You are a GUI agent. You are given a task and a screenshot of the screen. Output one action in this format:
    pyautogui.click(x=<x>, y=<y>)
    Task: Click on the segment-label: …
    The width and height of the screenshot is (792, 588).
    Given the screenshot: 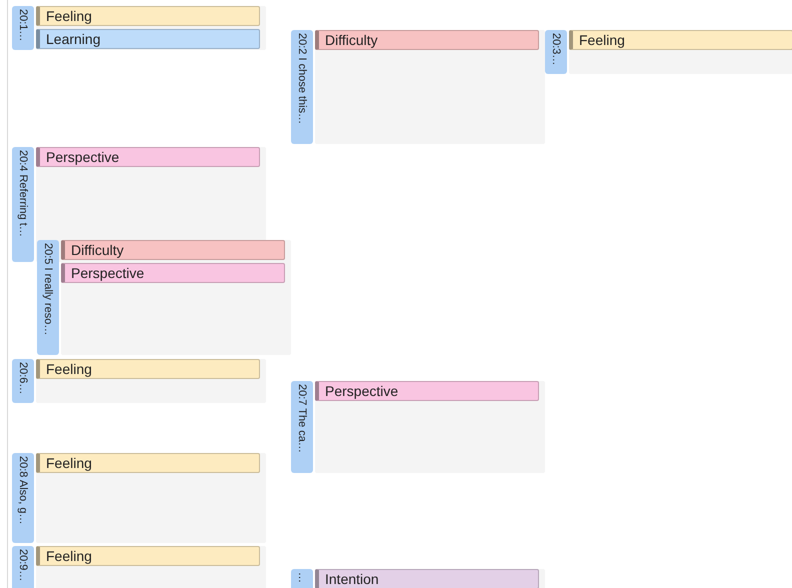 What is the action you would take?
    pyautogui.click(x=302, y=578)
    